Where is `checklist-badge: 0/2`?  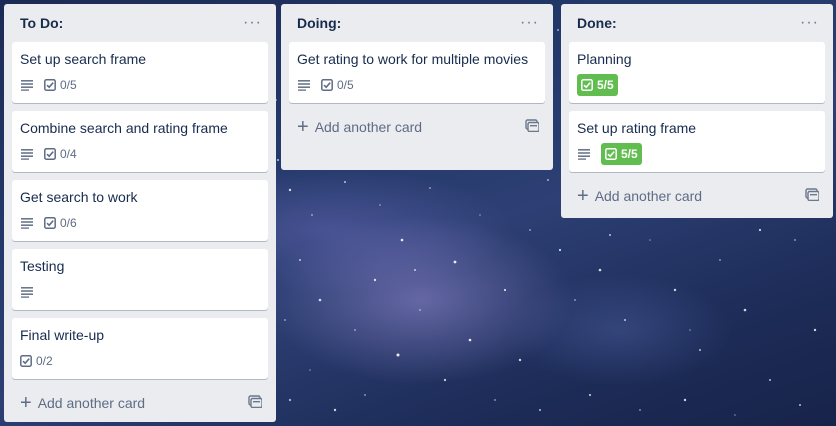 checklist-badge: 0/2 is located at coordinates (36, 361).